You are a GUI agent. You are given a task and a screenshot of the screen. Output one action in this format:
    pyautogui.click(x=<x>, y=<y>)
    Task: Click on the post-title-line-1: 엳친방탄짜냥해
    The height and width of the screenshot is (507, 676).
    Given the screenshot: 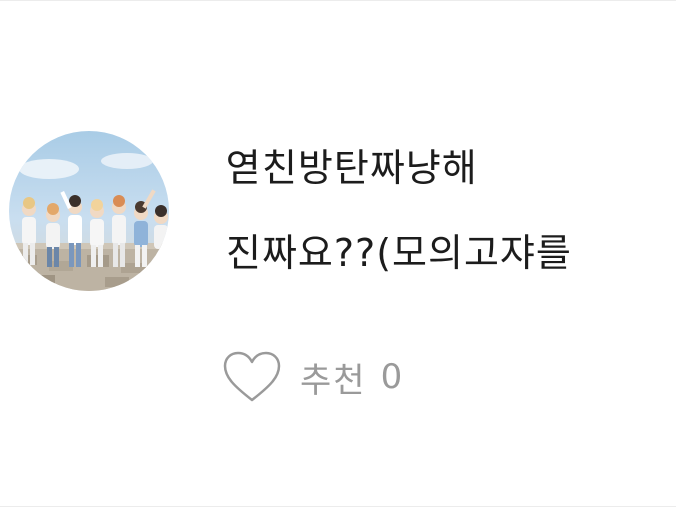 What is the action you would take?
    pyautogui.click(x=352, y=164)
    